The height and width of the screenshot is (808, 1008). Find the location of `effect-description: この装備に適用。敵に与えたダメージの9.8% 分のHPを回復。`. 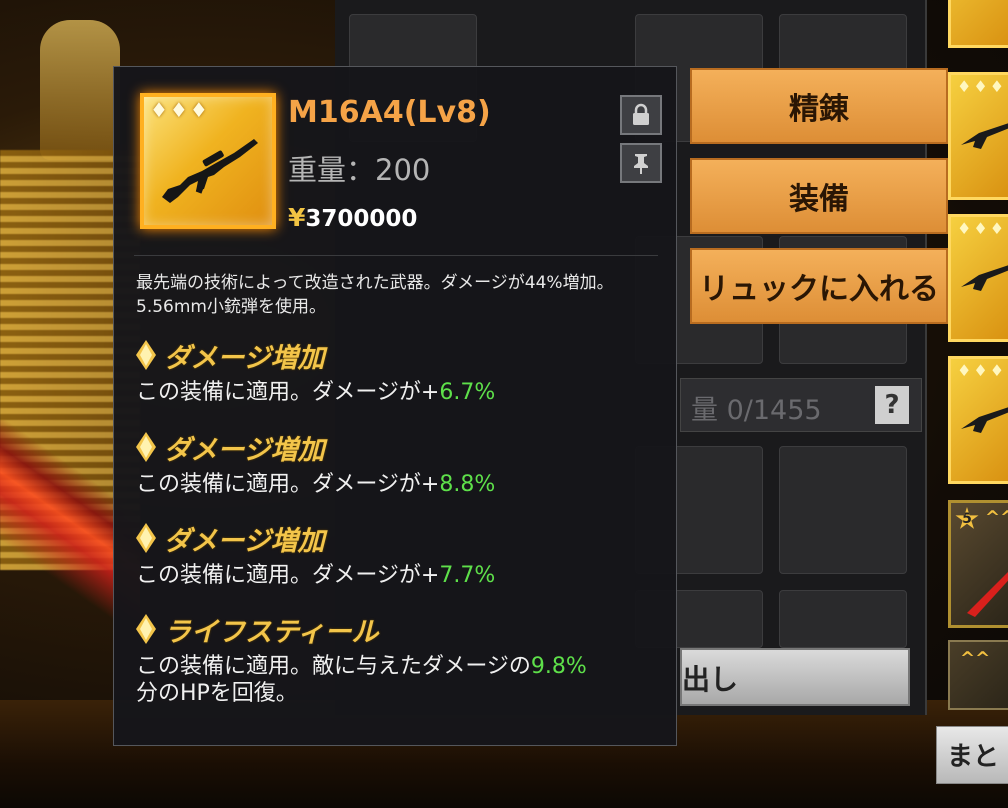

effect-description: この装備に適用。敵に与えたダメージの9.8% 分のHPを回復。 is located at coordinates (361, 680).